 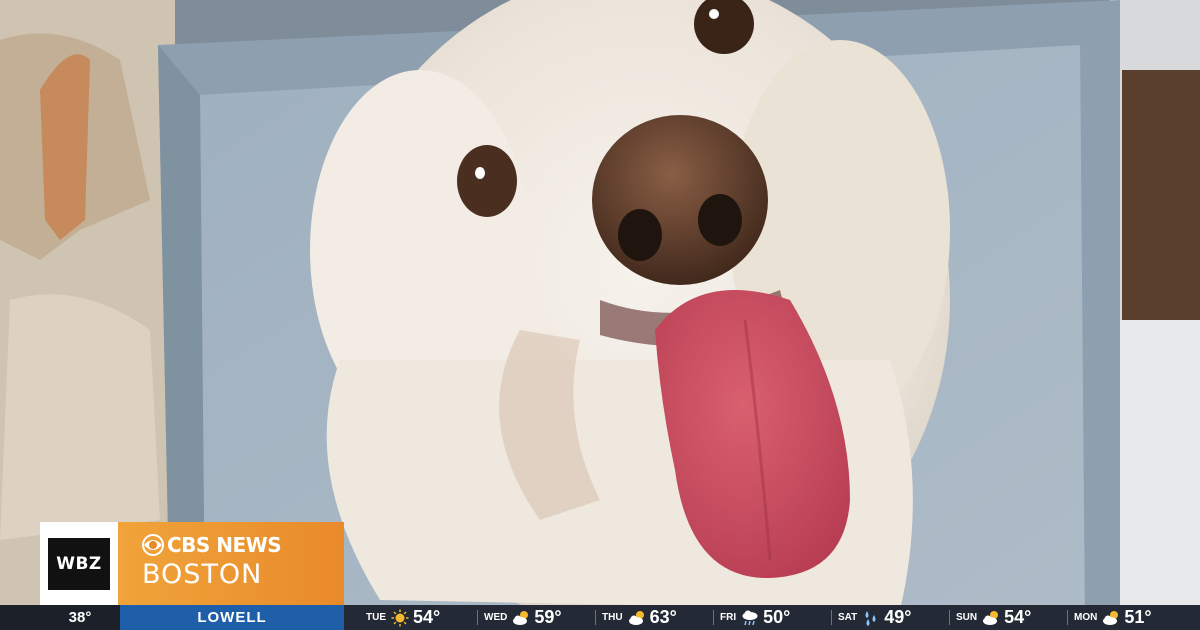 What do you see at coordinates (400, 617) in the screenshot?
I see `sun-icon` at bounding box center [400, 617].